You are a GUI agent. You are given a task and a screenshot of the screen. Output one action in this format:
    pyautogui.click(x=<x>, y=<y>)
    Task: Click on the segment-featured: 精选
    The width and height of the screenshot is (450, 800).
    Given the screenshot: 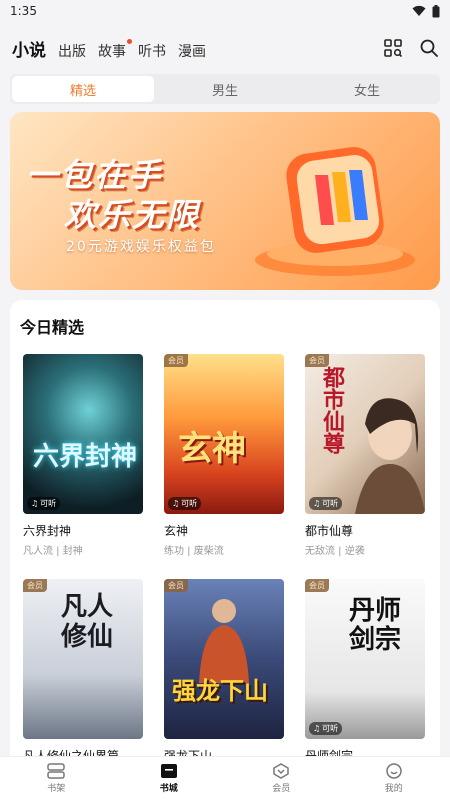 What is the action you would take?
    pyautogui.click(x=83, y=89)
    